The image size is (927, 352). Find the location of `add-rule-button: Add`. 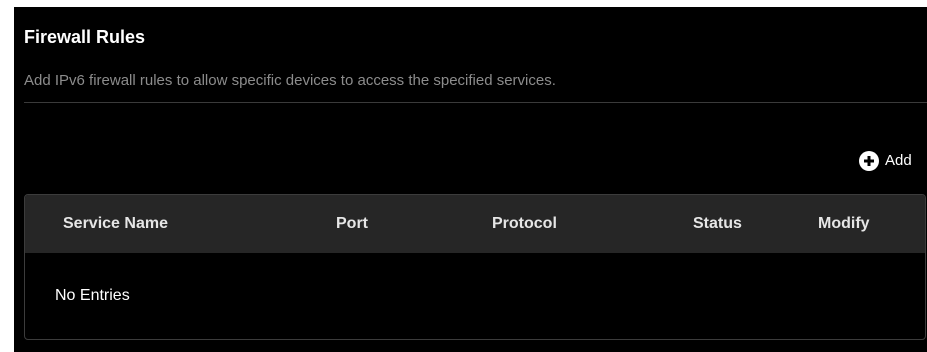

add-rule-button: Add is located at coordinates (885, 161).